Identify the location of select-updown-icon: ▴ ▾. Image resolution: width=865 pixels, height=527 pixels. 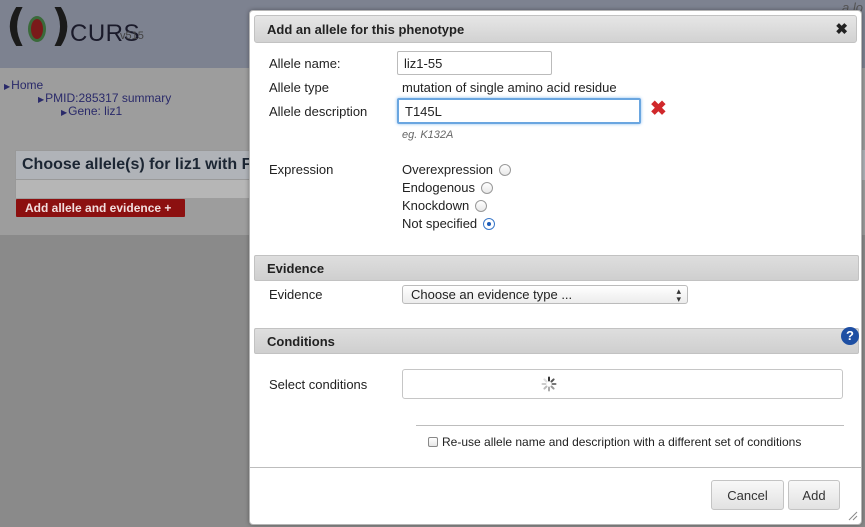
(678, 295).